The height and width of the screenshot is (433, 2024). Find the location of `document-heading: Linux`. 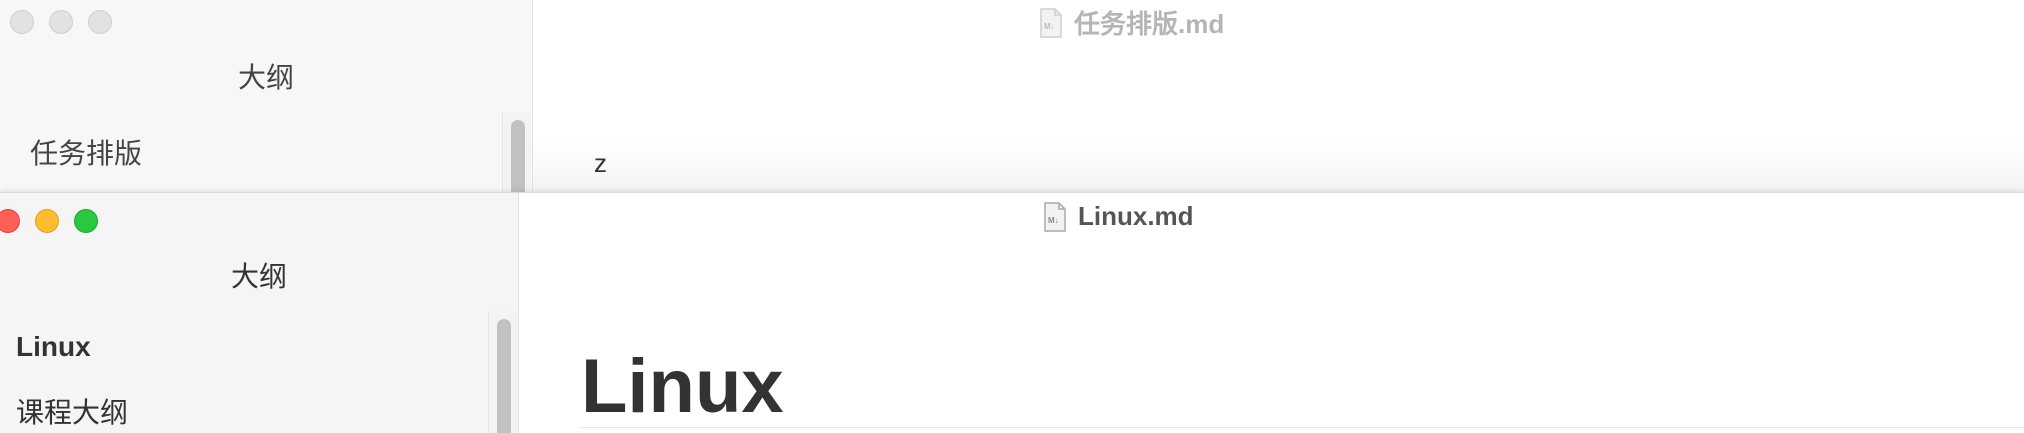

document-heading: Linux is located at coordinates (682, 386).